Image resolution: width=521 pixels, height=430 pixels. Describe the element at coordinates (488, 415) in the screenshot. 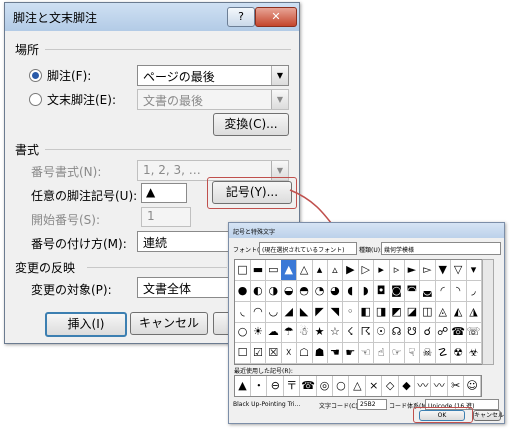

I see `symbol-cancel-button: キャンセル` at that location.